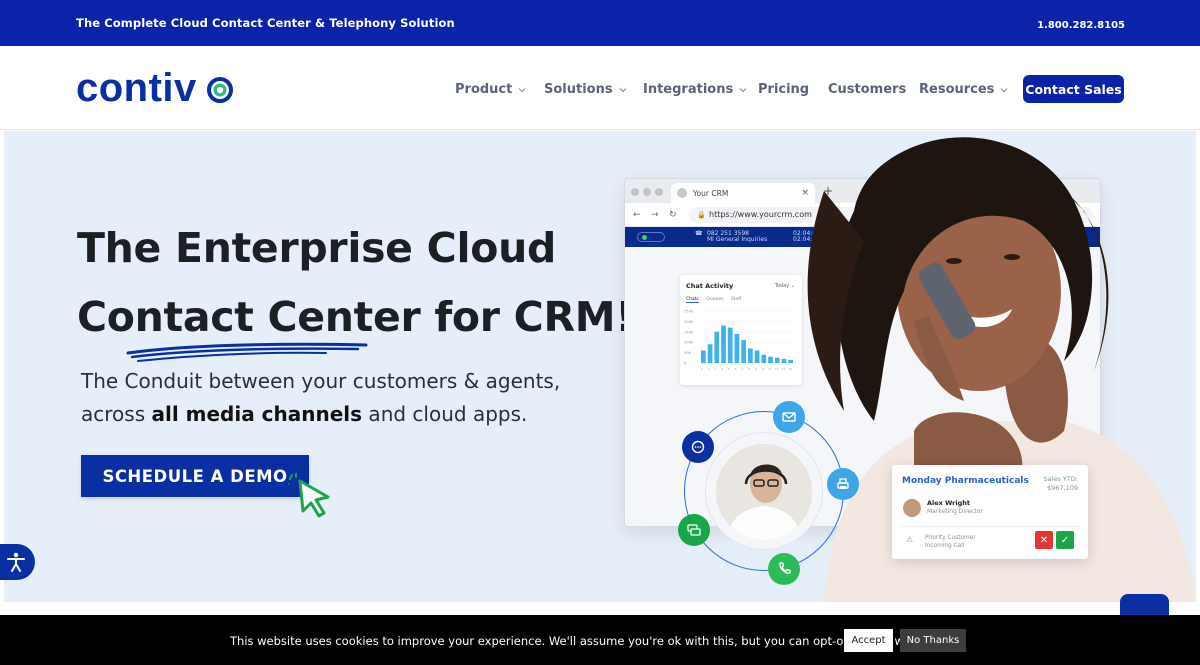  I want to click on email-channel-icon, so click(789, 417).